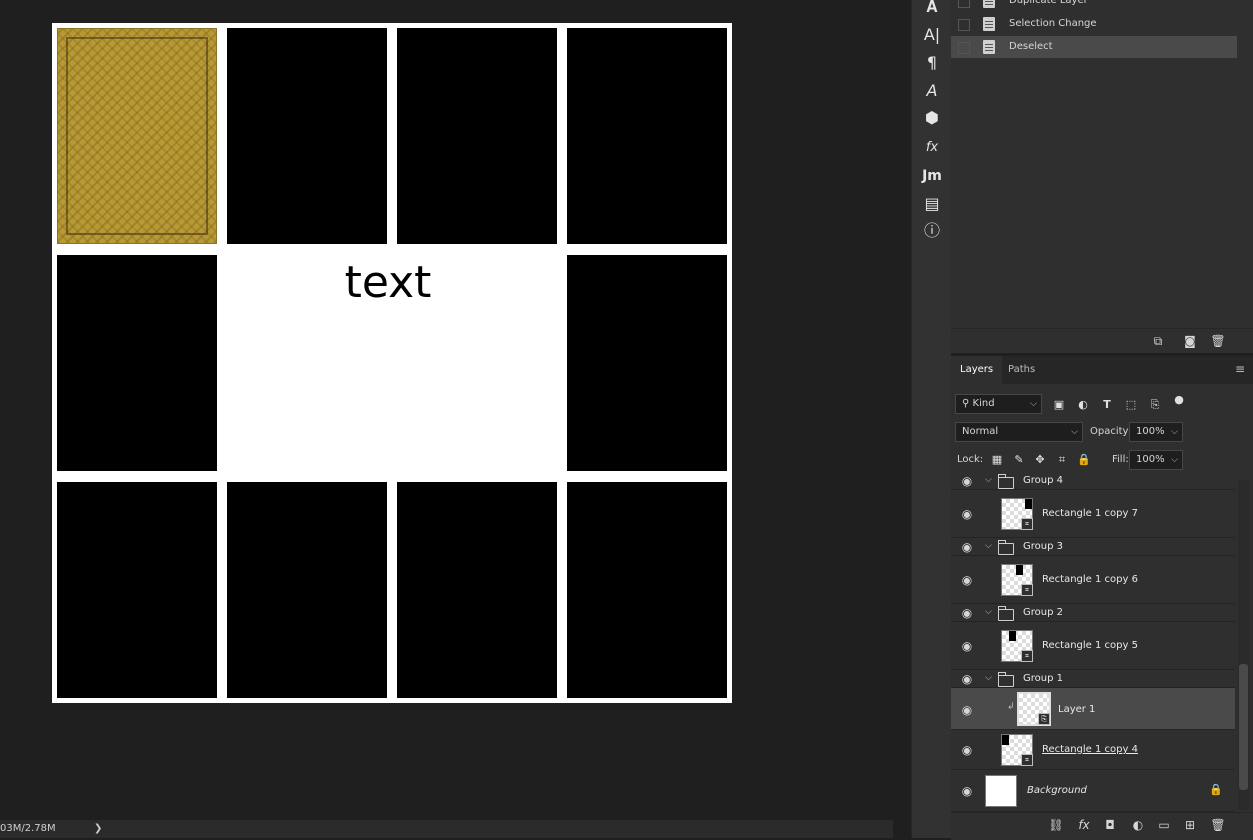  What do you see at coordinates (997, 460) in the screenshot?
I see `lock-transparency-icon: ▦` at bounding box center [997, 460].